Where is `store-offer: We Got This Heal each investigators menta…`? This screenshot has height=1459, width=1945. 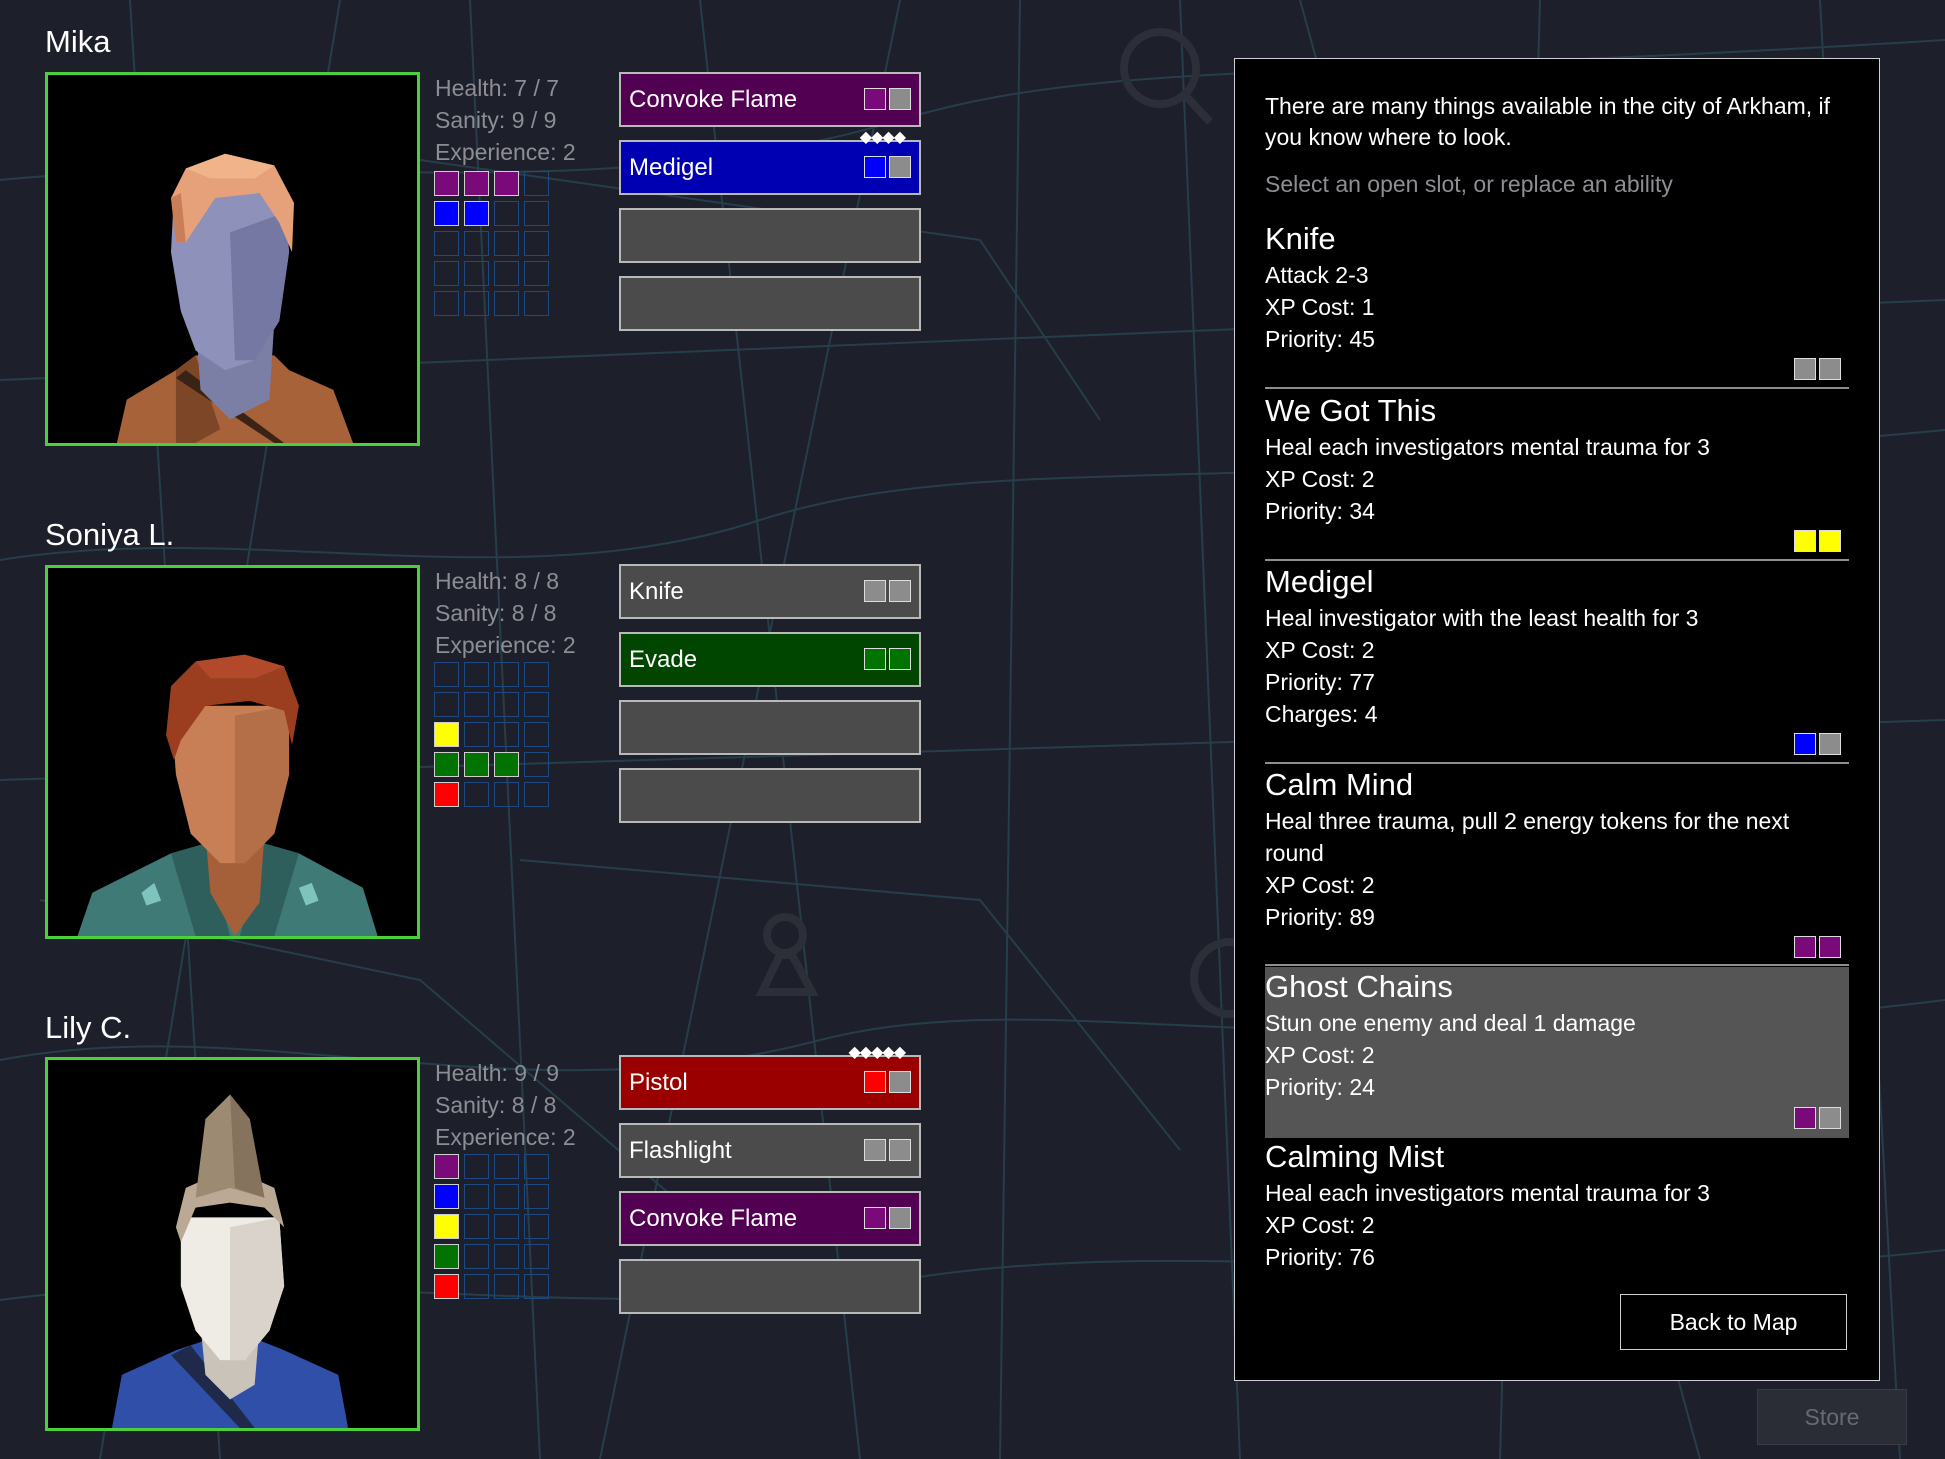 store-offer: We Got This Heal each investigators menta… is located at coordinates (1557, 476).